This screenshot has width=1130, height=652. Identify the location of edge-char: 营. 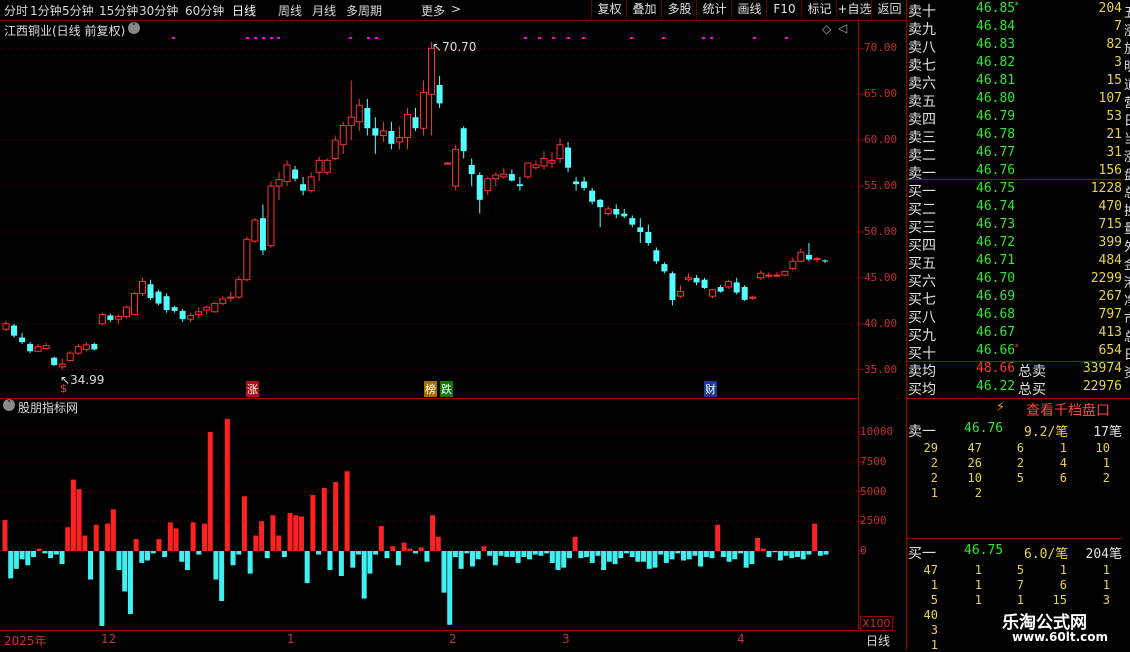
(1127, 101).